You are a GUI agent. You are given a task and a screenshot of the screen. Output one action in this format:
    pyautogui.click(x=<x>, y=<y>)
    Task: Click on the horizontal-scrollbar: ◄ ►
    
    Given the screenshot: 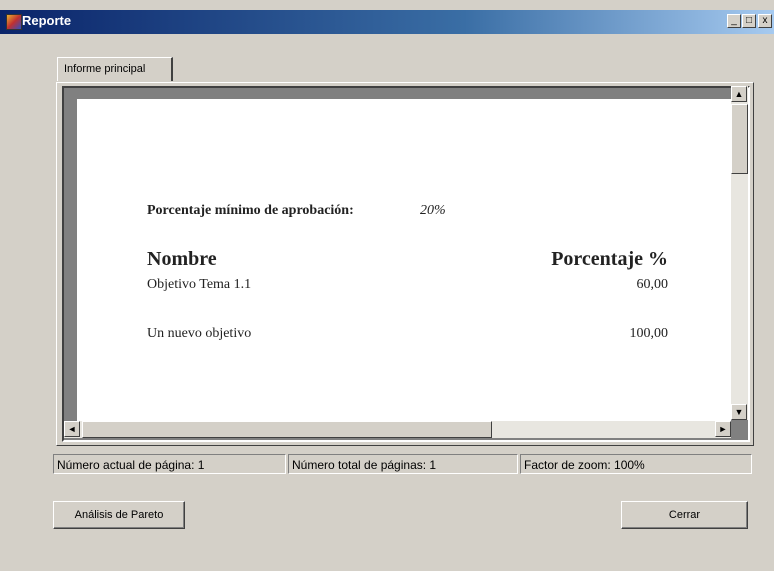 What is the action you would take?
    pyautogui.click(x=397, y=429)
    